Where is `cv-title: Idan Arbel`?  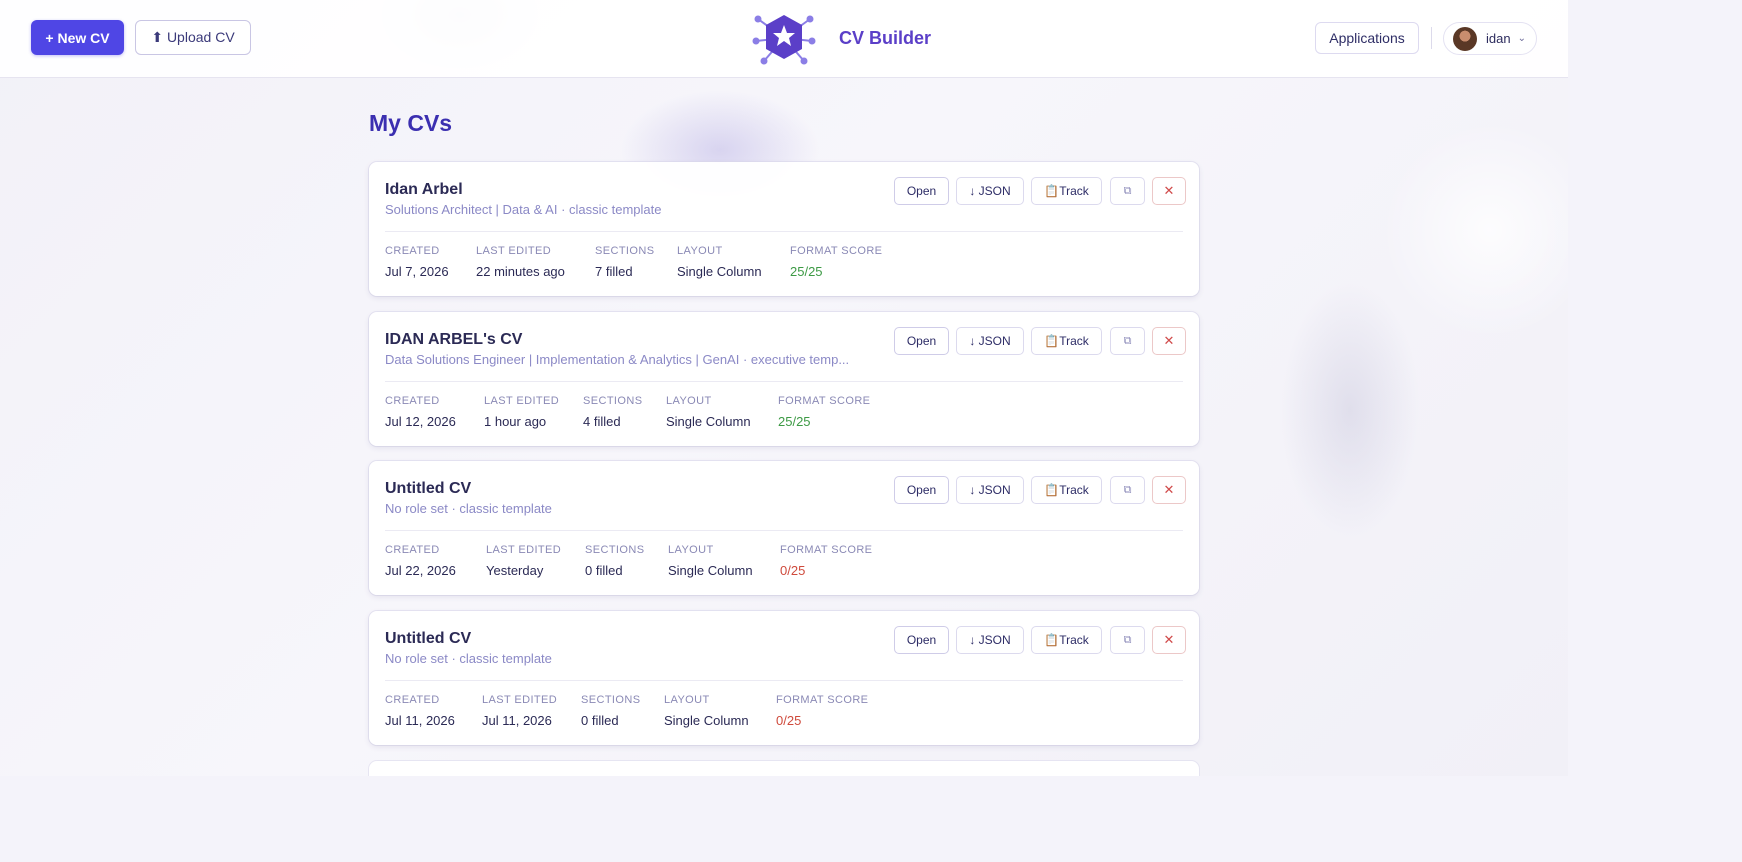 cv-title: Idan Arbel is located at coordinates (424, 190).